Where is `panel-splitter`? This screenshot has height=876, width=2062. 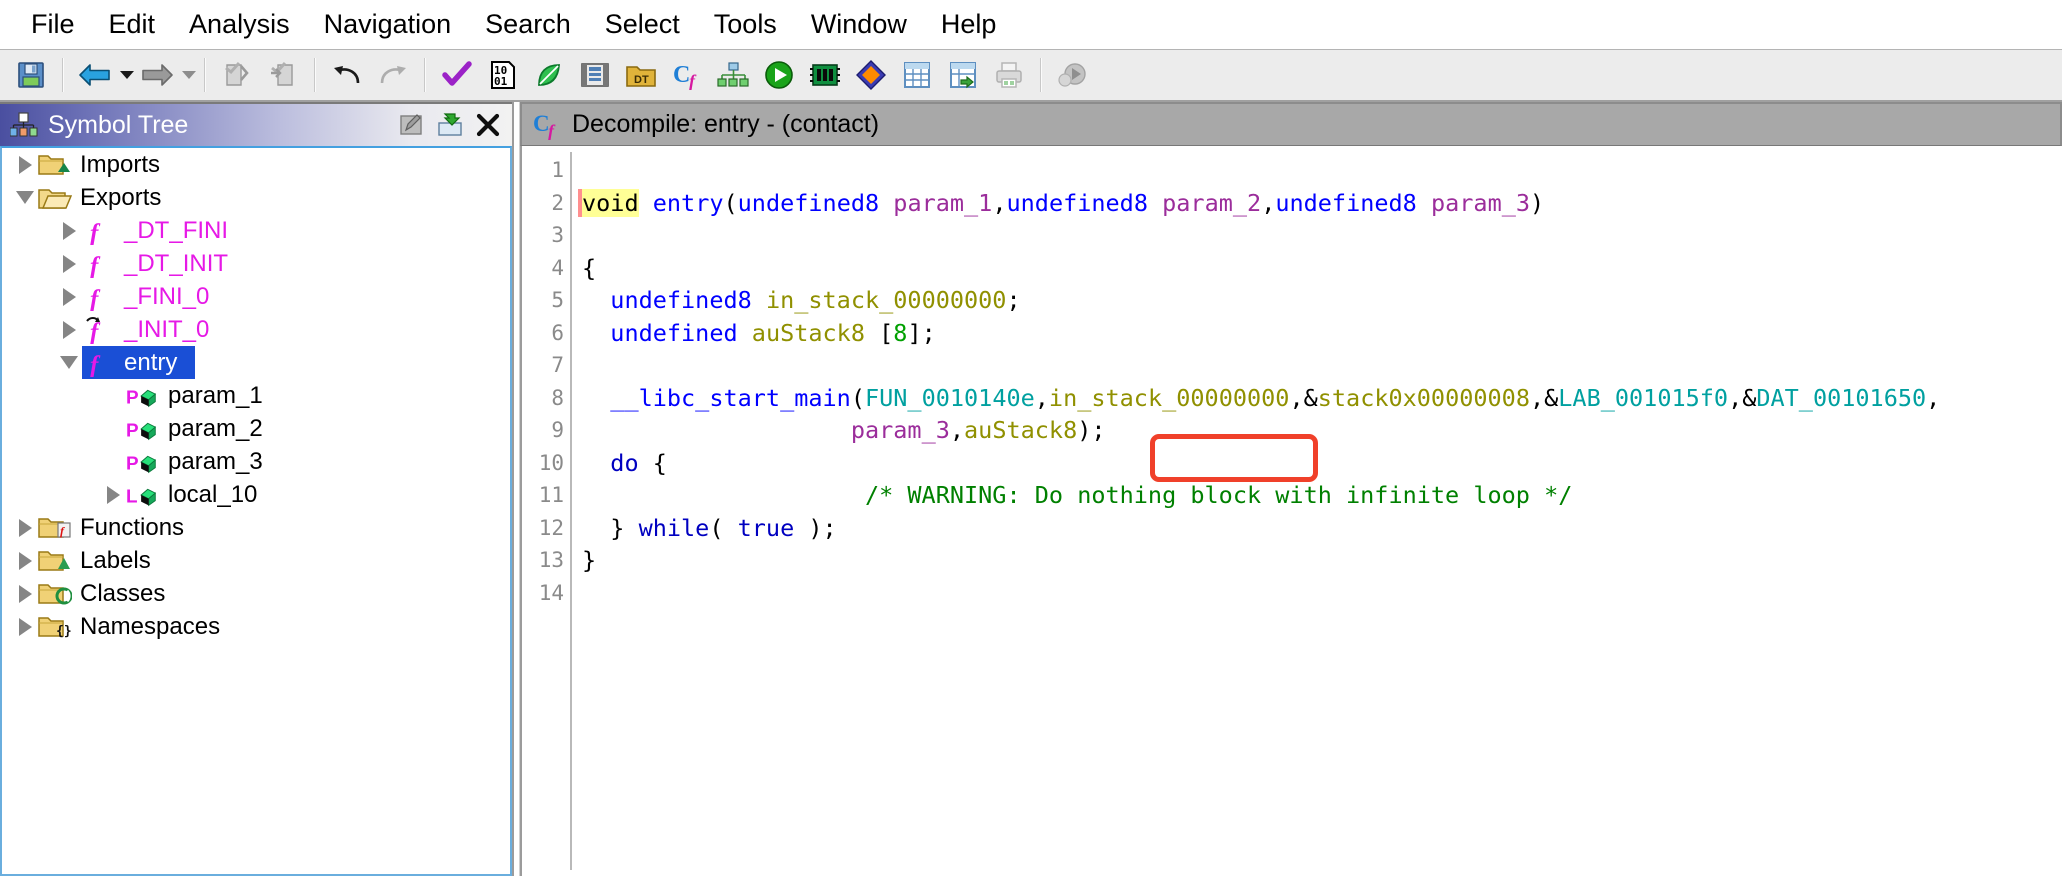 panel-splitter is located at coordinates (516, 489).